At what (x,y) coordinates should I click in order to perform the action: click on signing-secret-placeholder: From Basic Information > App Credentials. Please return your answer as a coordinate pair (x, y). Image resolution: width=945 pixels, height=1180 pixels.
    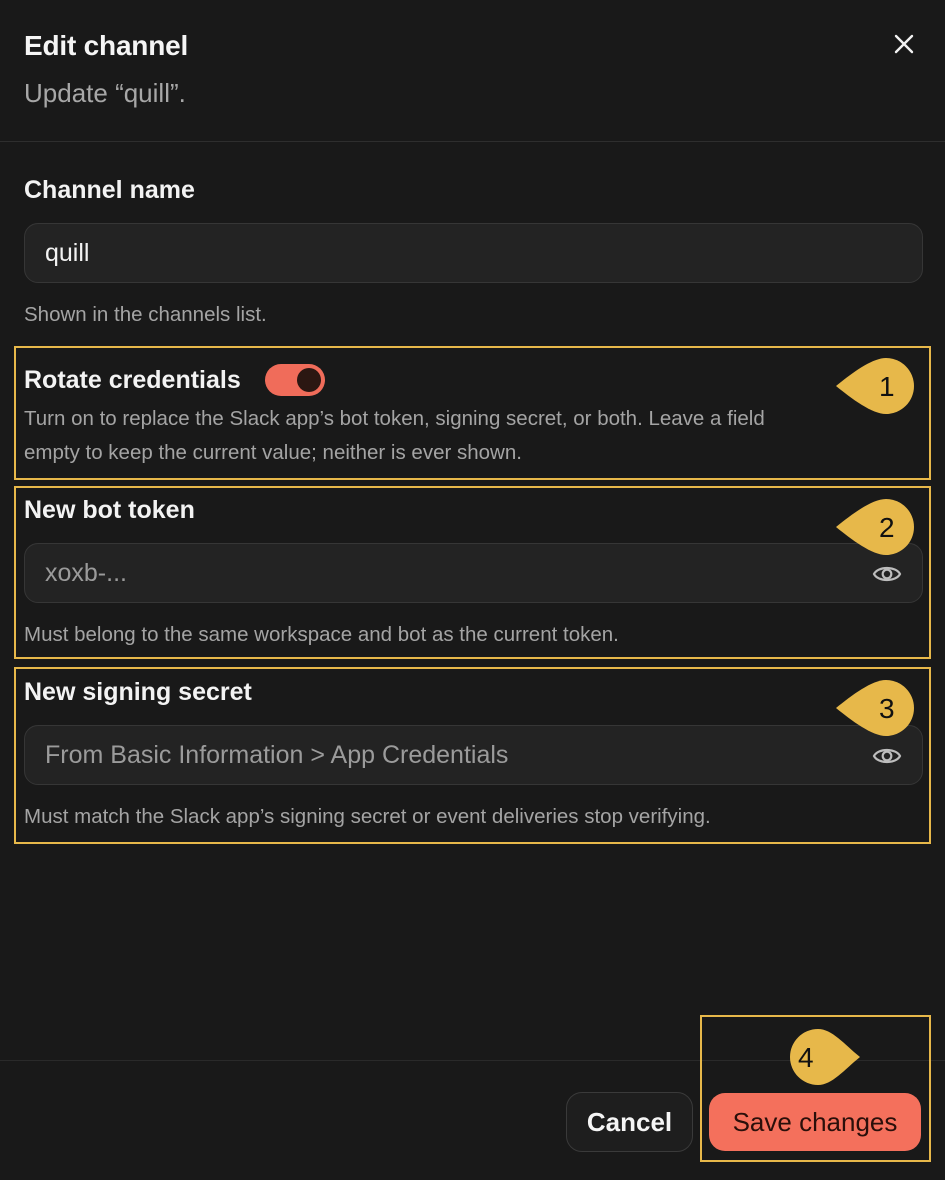
    Looking at the image, I should click on (277, 754).